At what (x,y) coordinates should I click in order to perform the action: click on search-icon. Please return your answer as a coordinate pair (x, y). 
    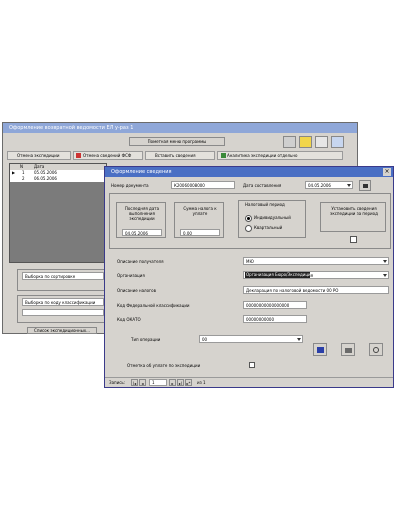
    Looking at the image, I should click on (376, 350).